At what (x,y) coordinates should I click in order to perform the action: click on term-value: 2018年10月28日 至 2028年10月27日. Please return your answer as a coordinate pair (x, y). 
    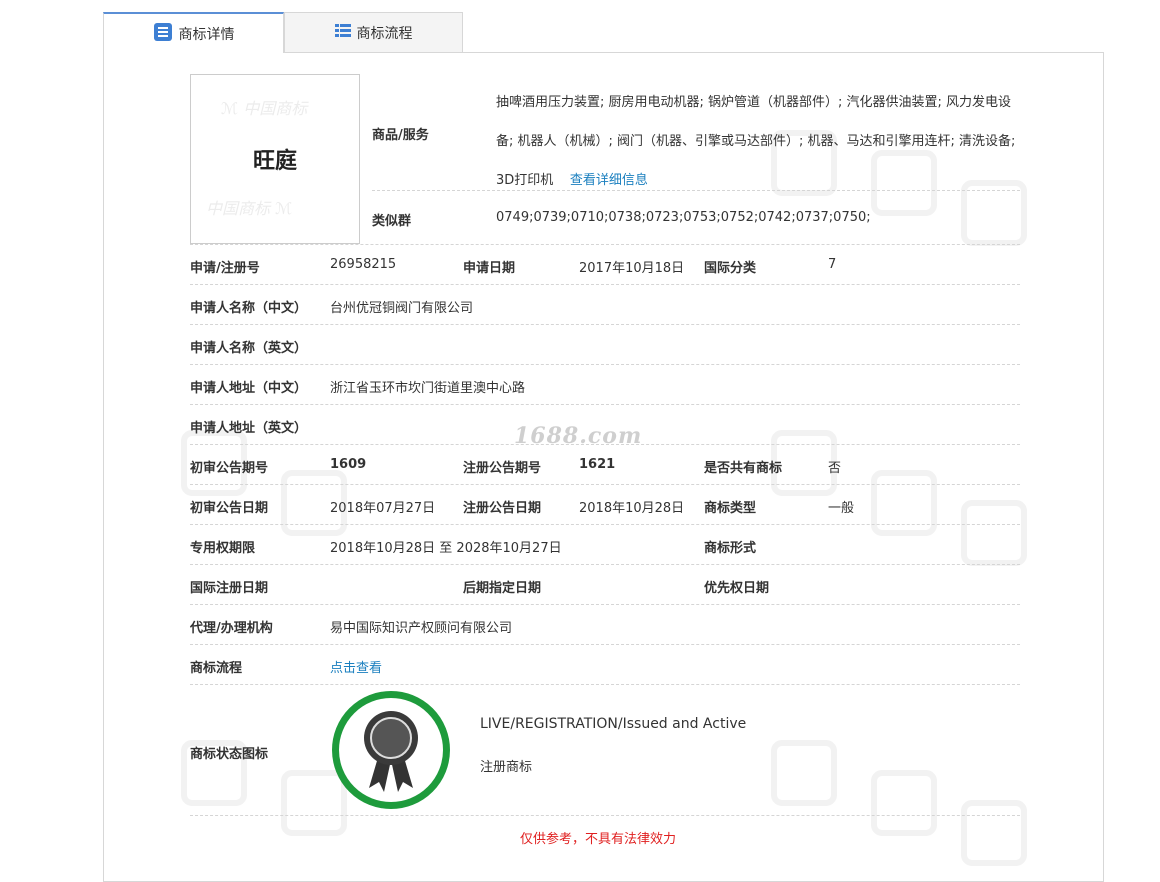
    Looking at the image, I should click on (446, 548).